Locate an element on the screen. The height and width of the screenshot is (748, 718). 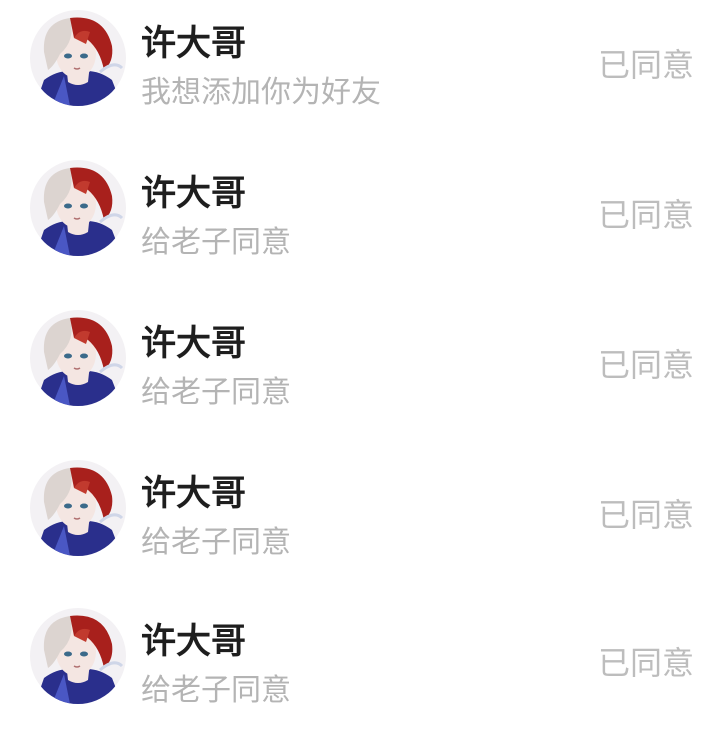
request-message: 我想添加你为好友 is located at coordinates (261, 92).